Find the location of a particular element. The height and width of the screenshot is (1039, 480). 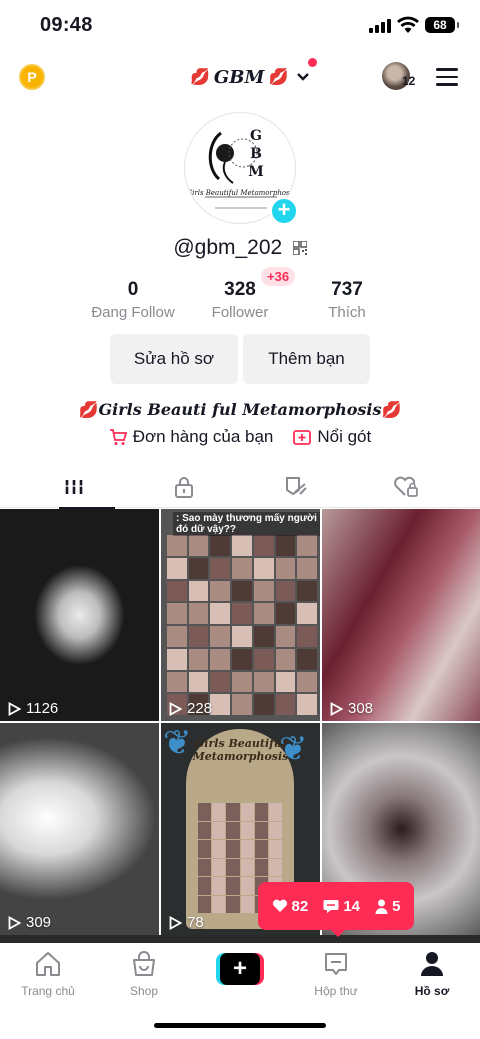

wifi-icon is located at coordinates (408, 24).